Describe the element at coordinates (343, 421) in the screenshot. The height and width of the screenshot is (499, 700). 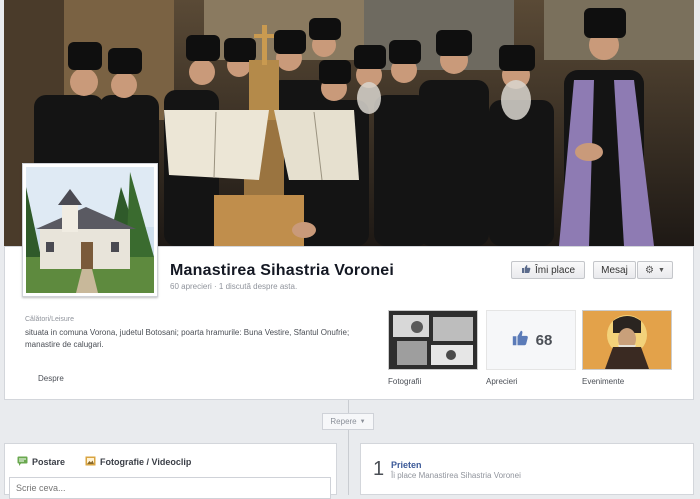
I see `highlights-label: Repere` at that location.